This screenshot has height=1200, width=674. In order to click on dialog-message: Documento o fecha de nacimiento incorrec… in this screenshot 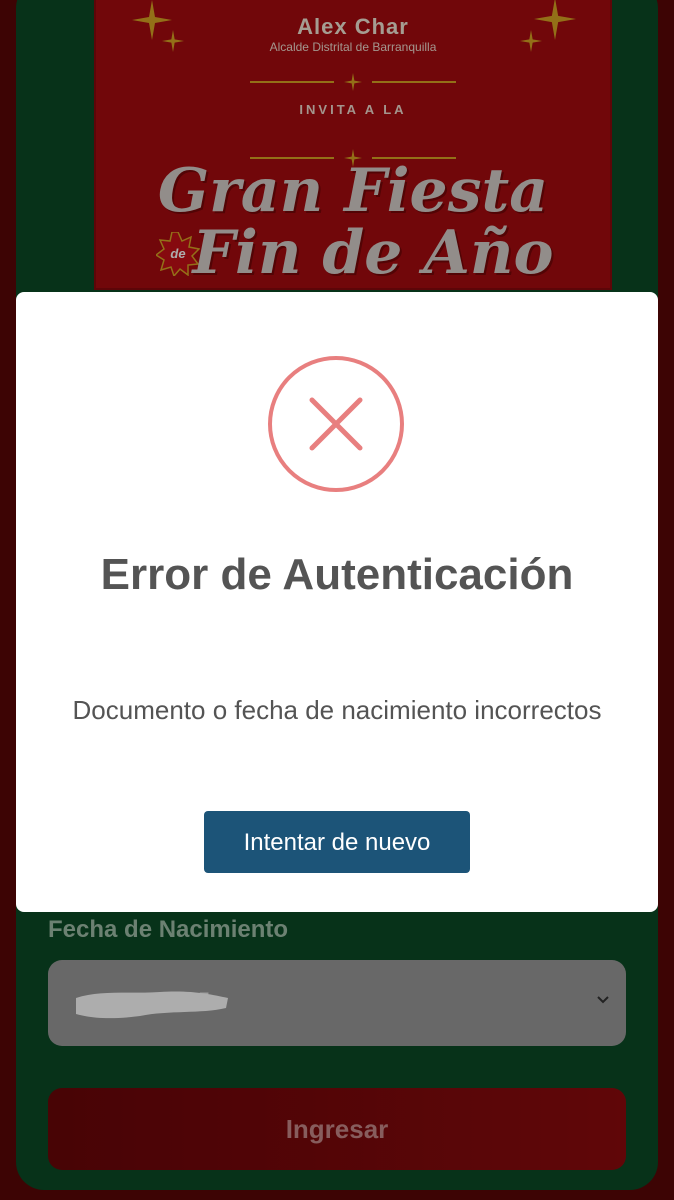, I will do `click(337, 710)`.